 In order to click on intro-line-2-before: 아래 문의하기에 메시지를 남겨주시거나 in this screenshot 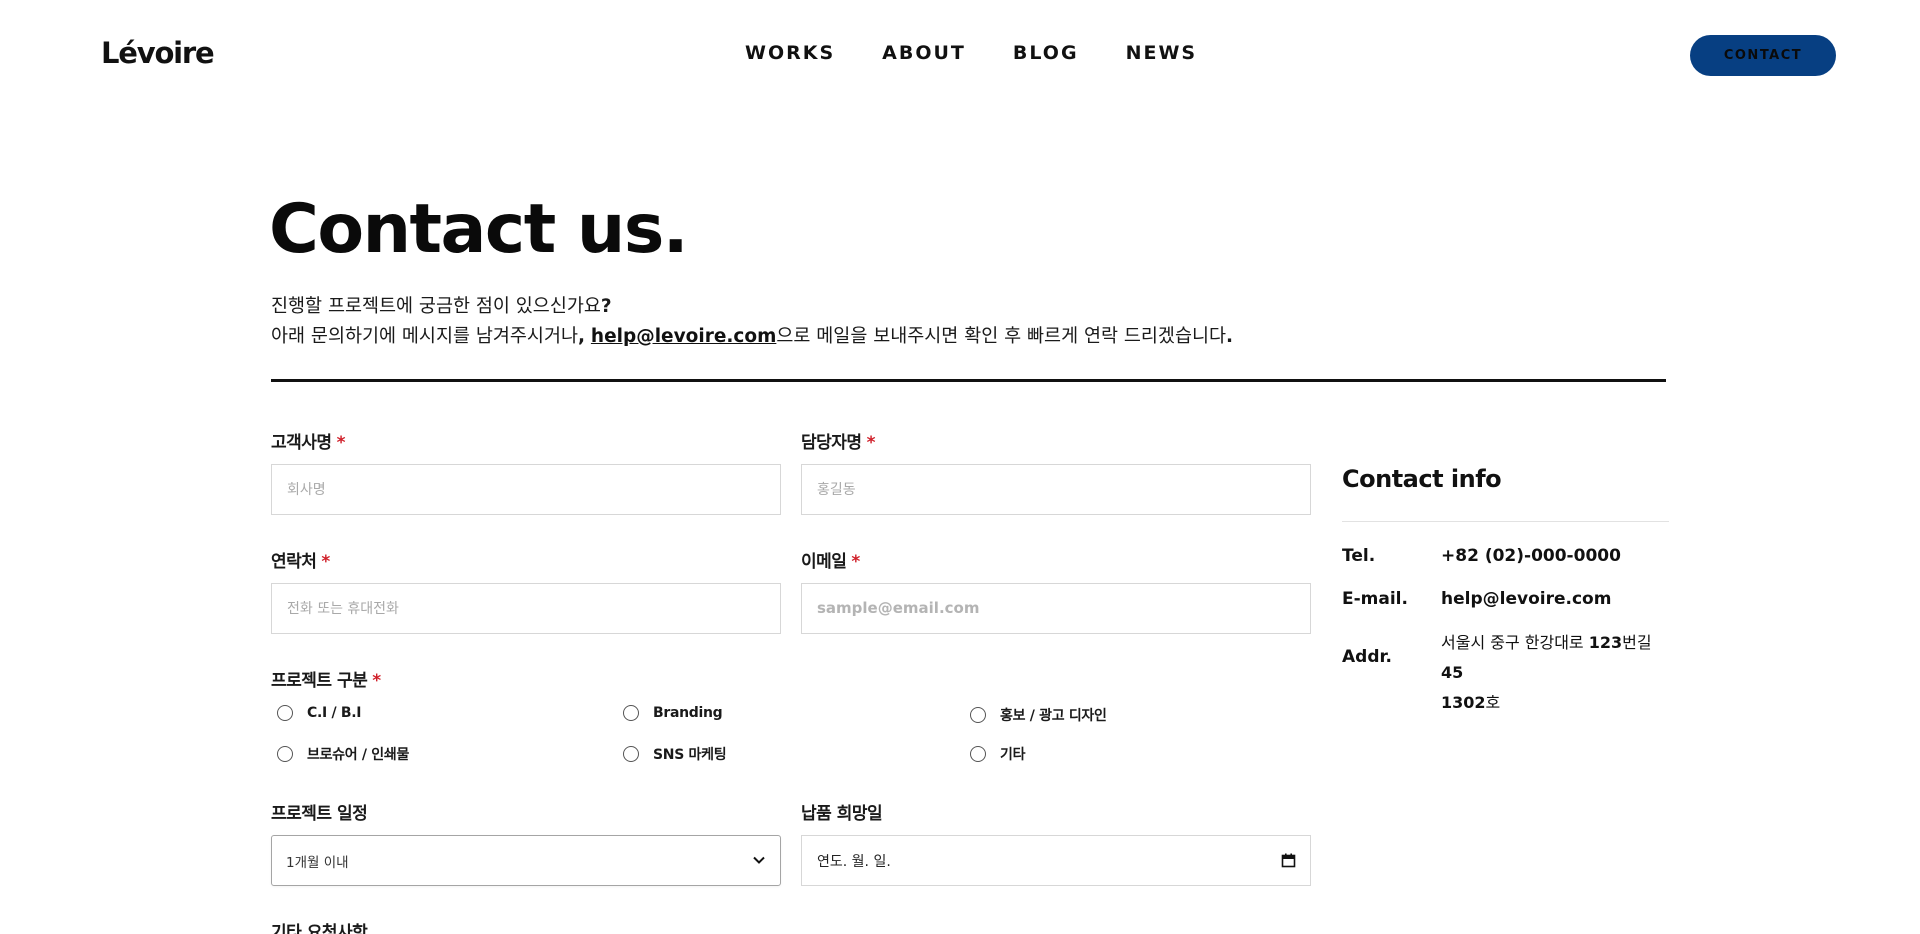, I will do `click(424, 336)`.